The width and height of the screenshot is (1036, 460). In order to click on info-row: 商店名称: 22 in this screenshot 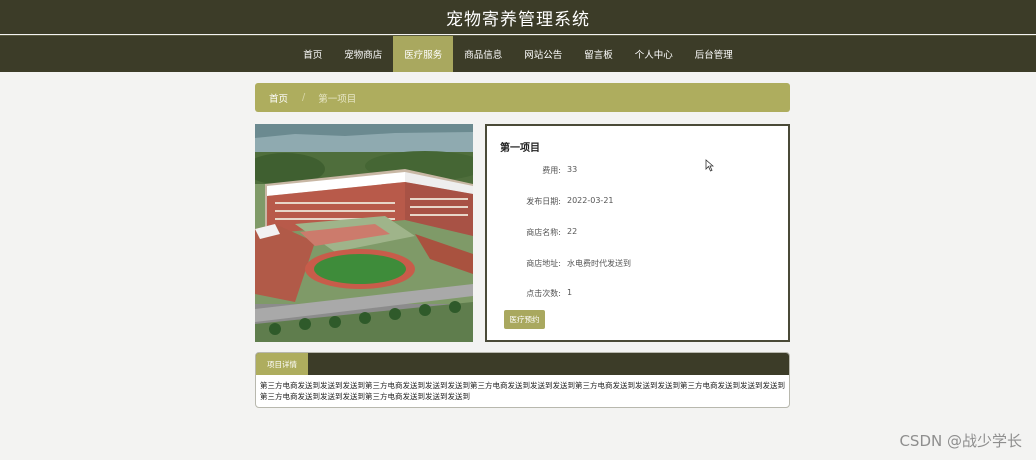, I will do `click(637, 234)`.